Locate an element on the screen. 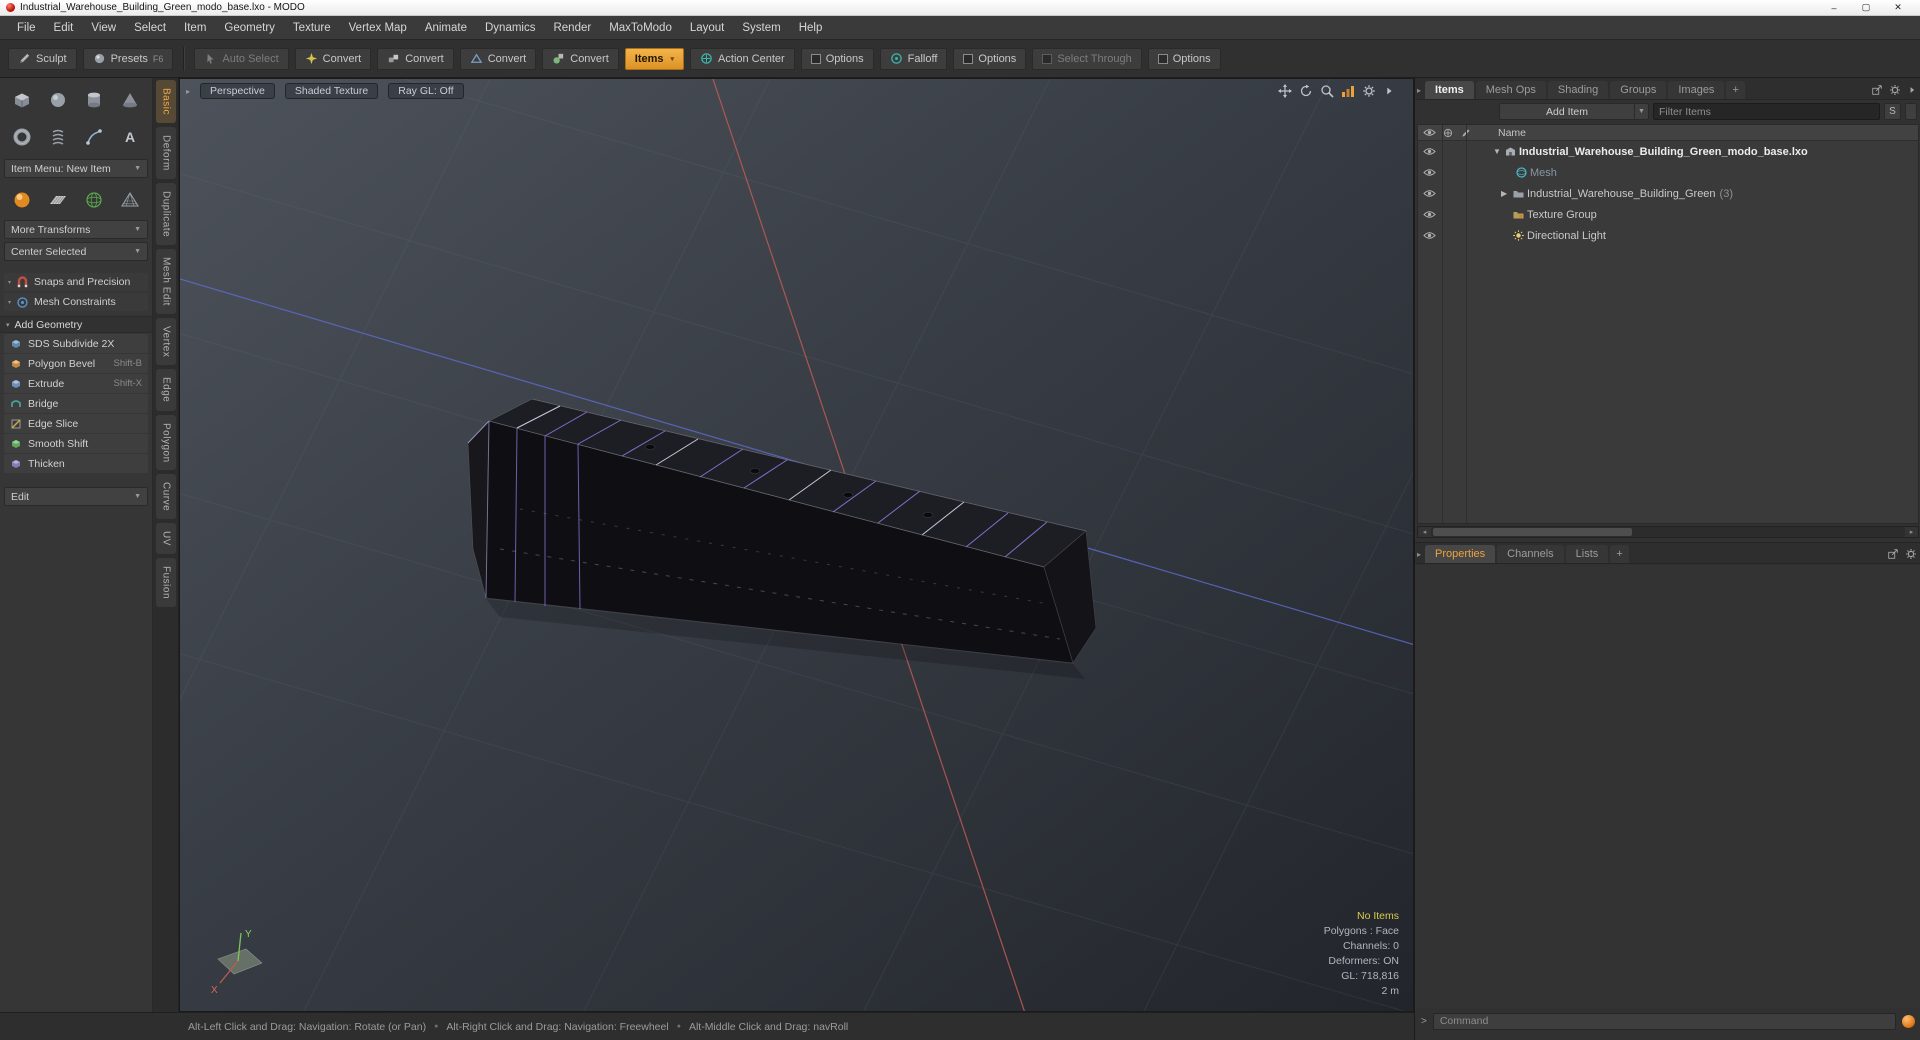  visibility-column-eye-icon is located at coordinates (1430, 132).